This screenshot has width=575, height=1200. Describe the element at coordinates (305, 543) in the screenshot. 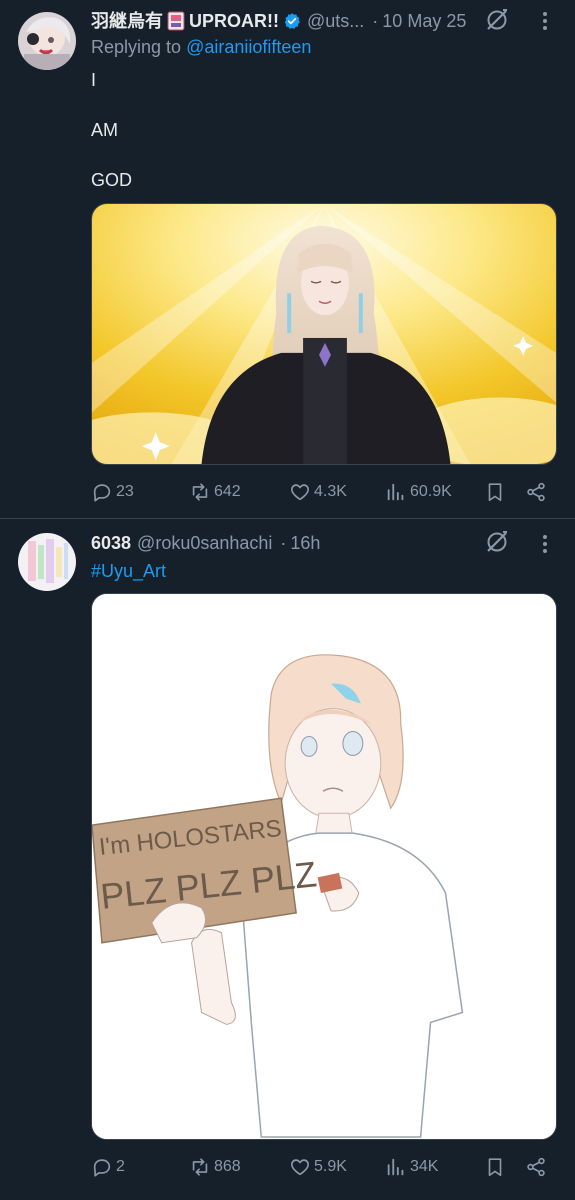

I see `timestamp: 16h` at that location.